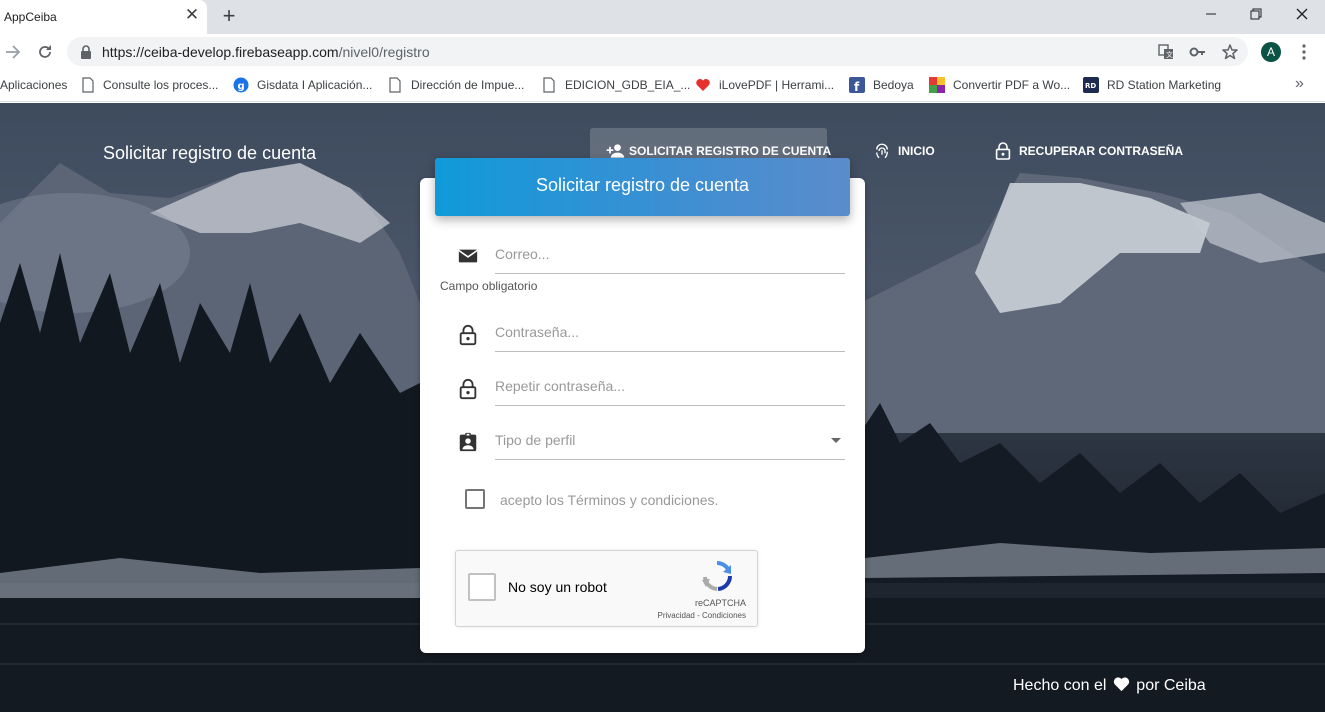  Describe the element at coordinates (1003, 151) in the screenshot. I see `lock-open-icon` at that location.